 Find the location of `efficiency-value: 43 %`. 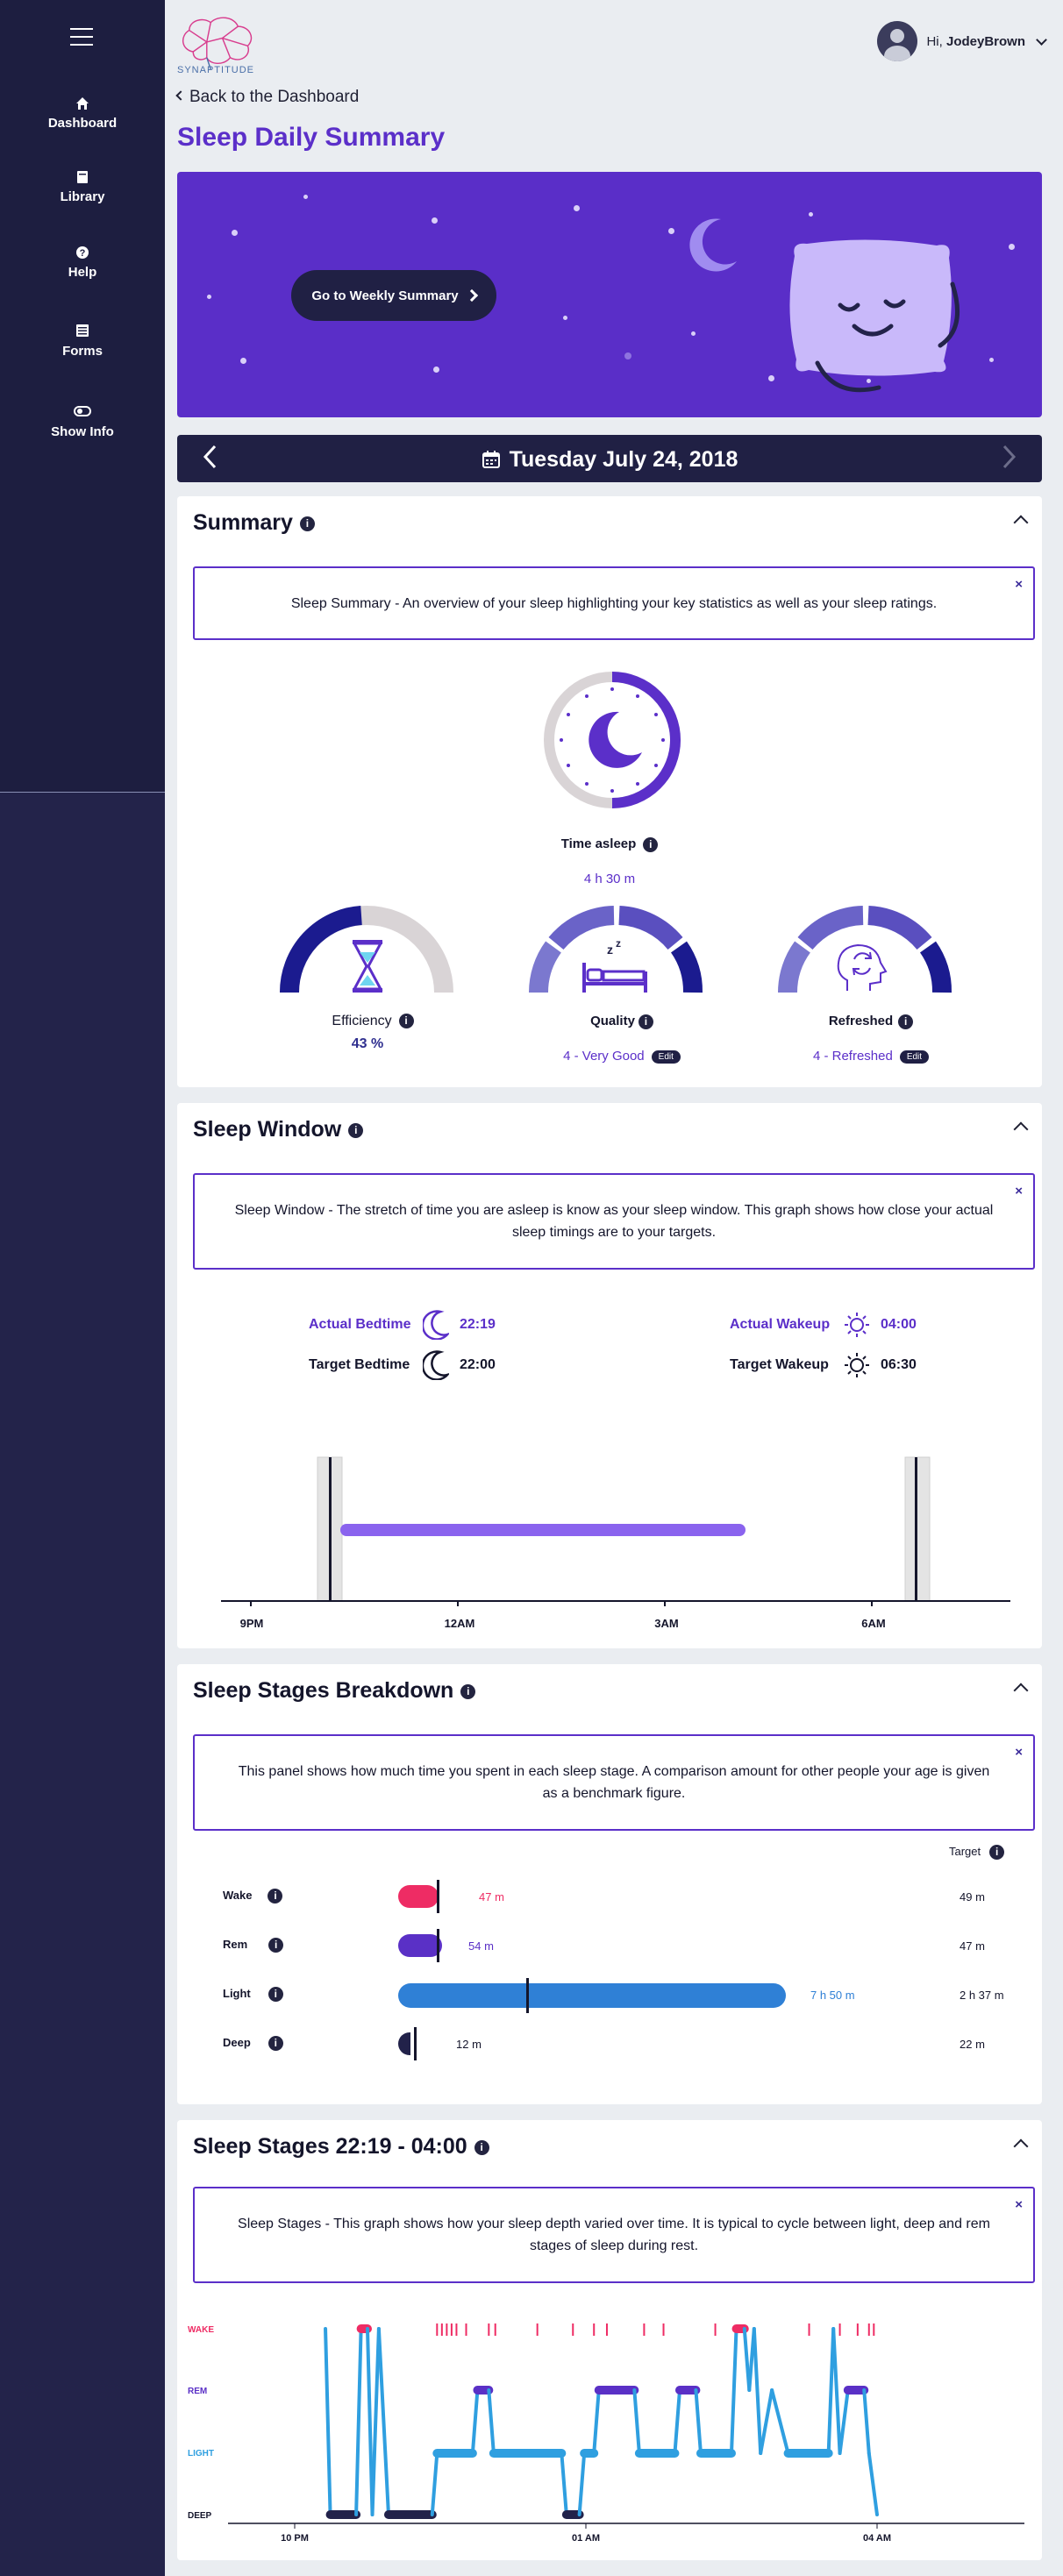

efficiency-value: 43 % is located at coordinates (367, 1043).